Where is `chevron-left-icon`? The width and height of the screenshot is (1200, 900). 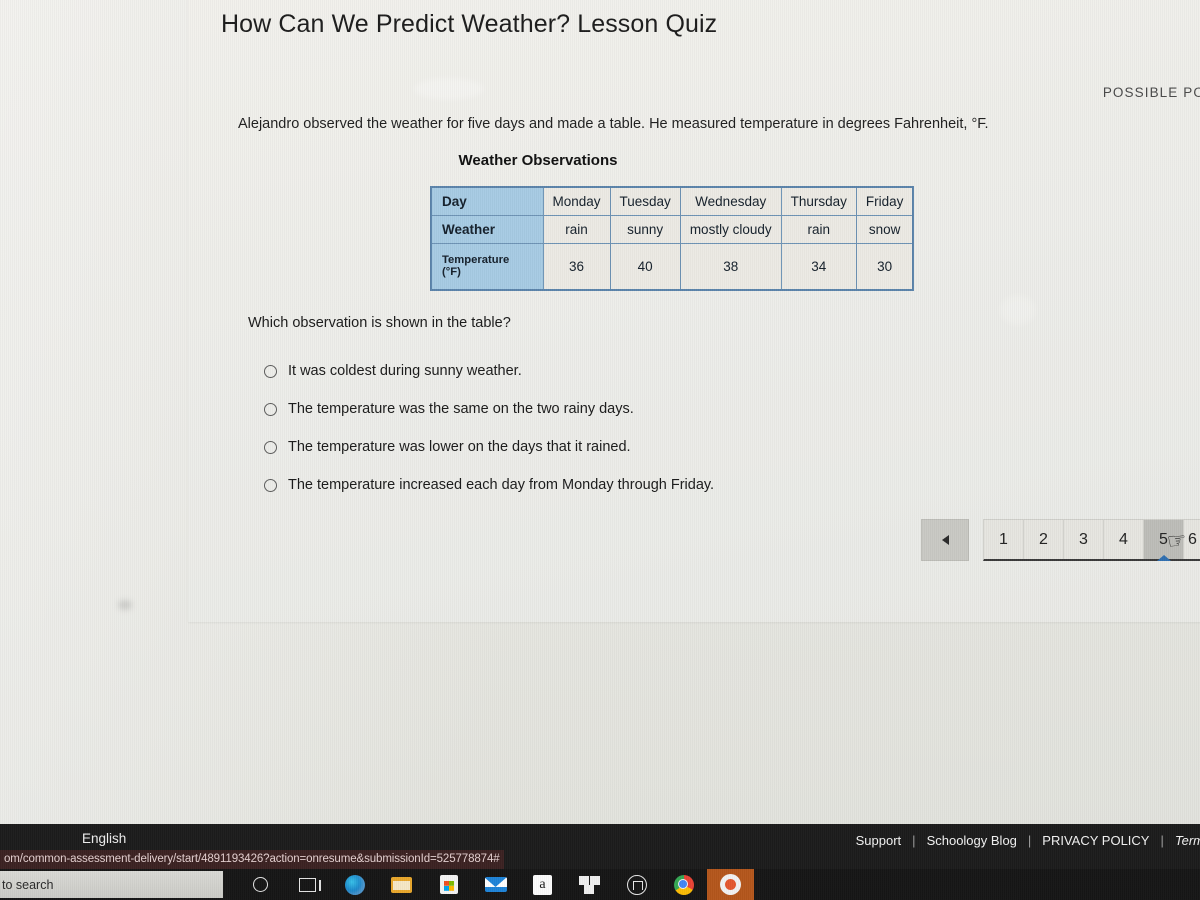 chevron-left-icon is located at coordinates (945, 540).